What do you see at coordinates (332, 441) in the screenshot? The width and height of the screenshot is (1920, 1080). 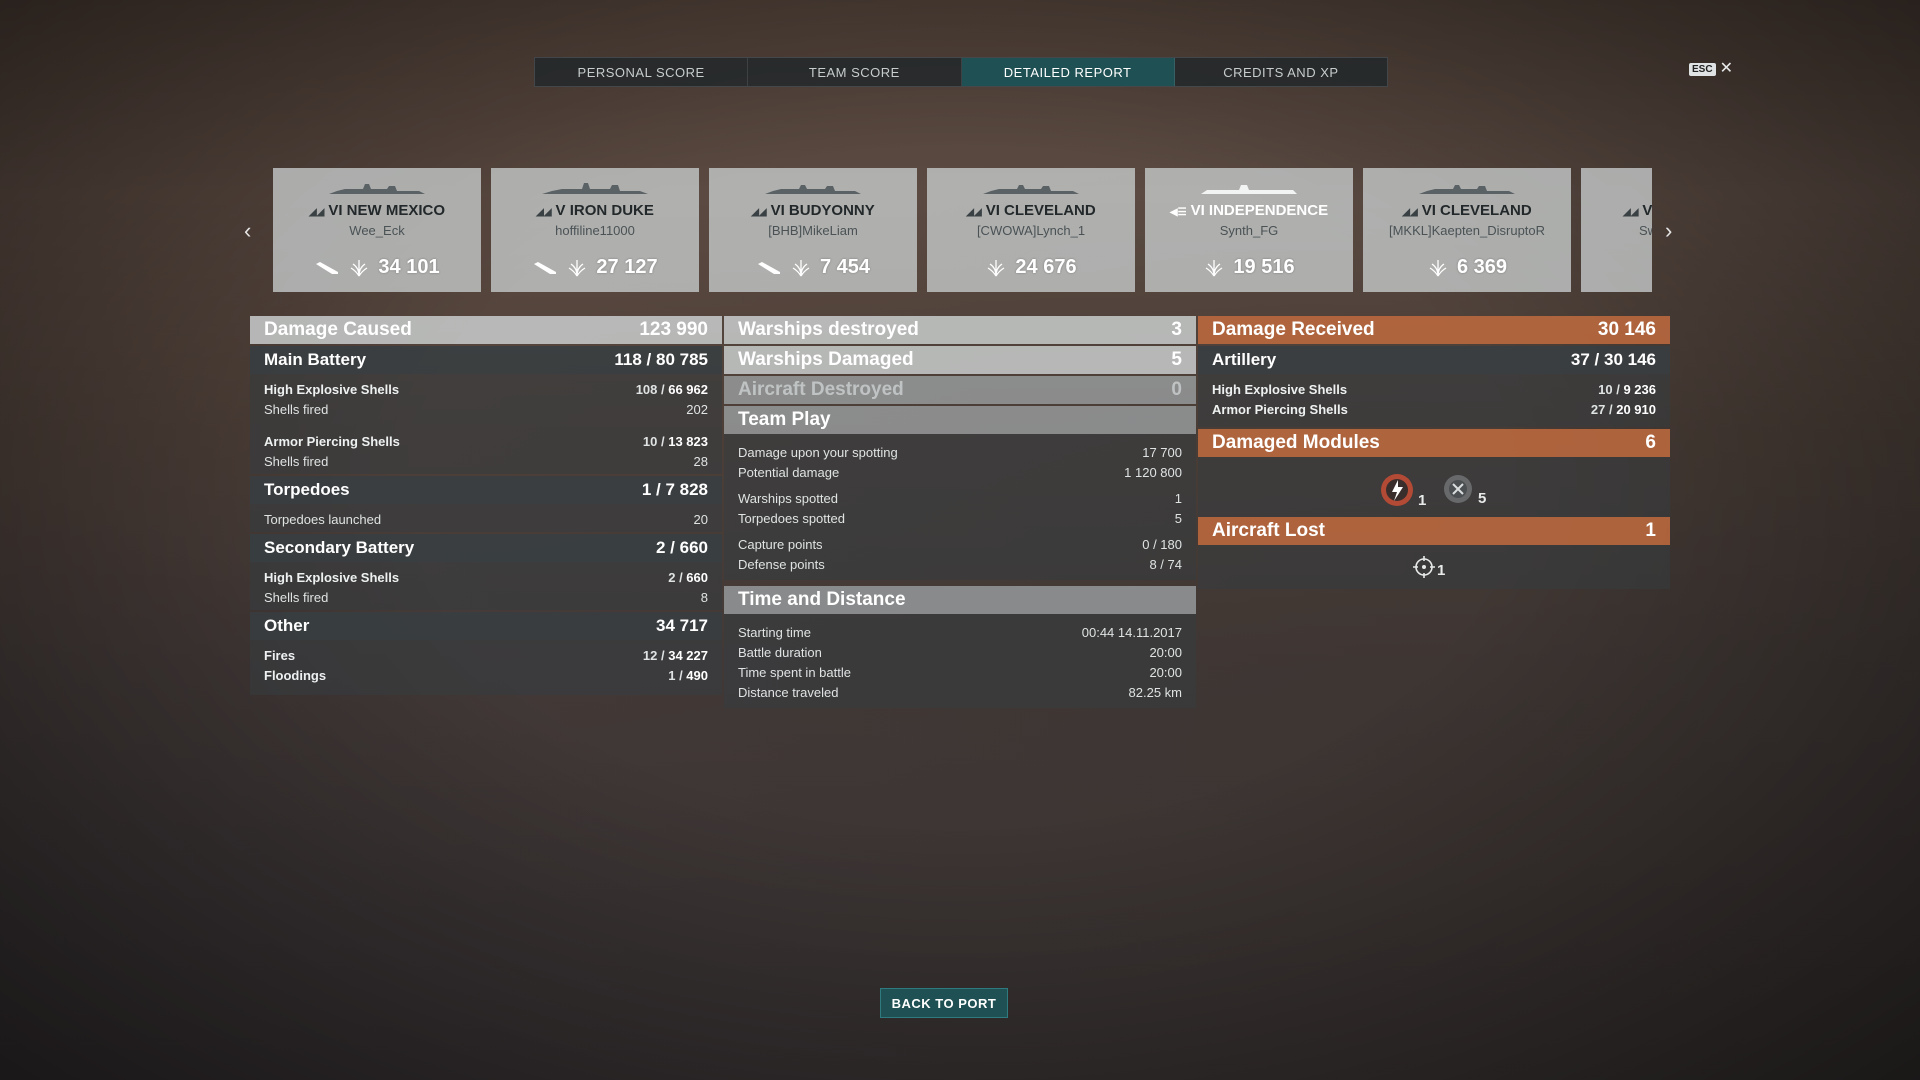 I see `ap-shells-label: Armor Piercing Shells` at bounding box center [332, 441].